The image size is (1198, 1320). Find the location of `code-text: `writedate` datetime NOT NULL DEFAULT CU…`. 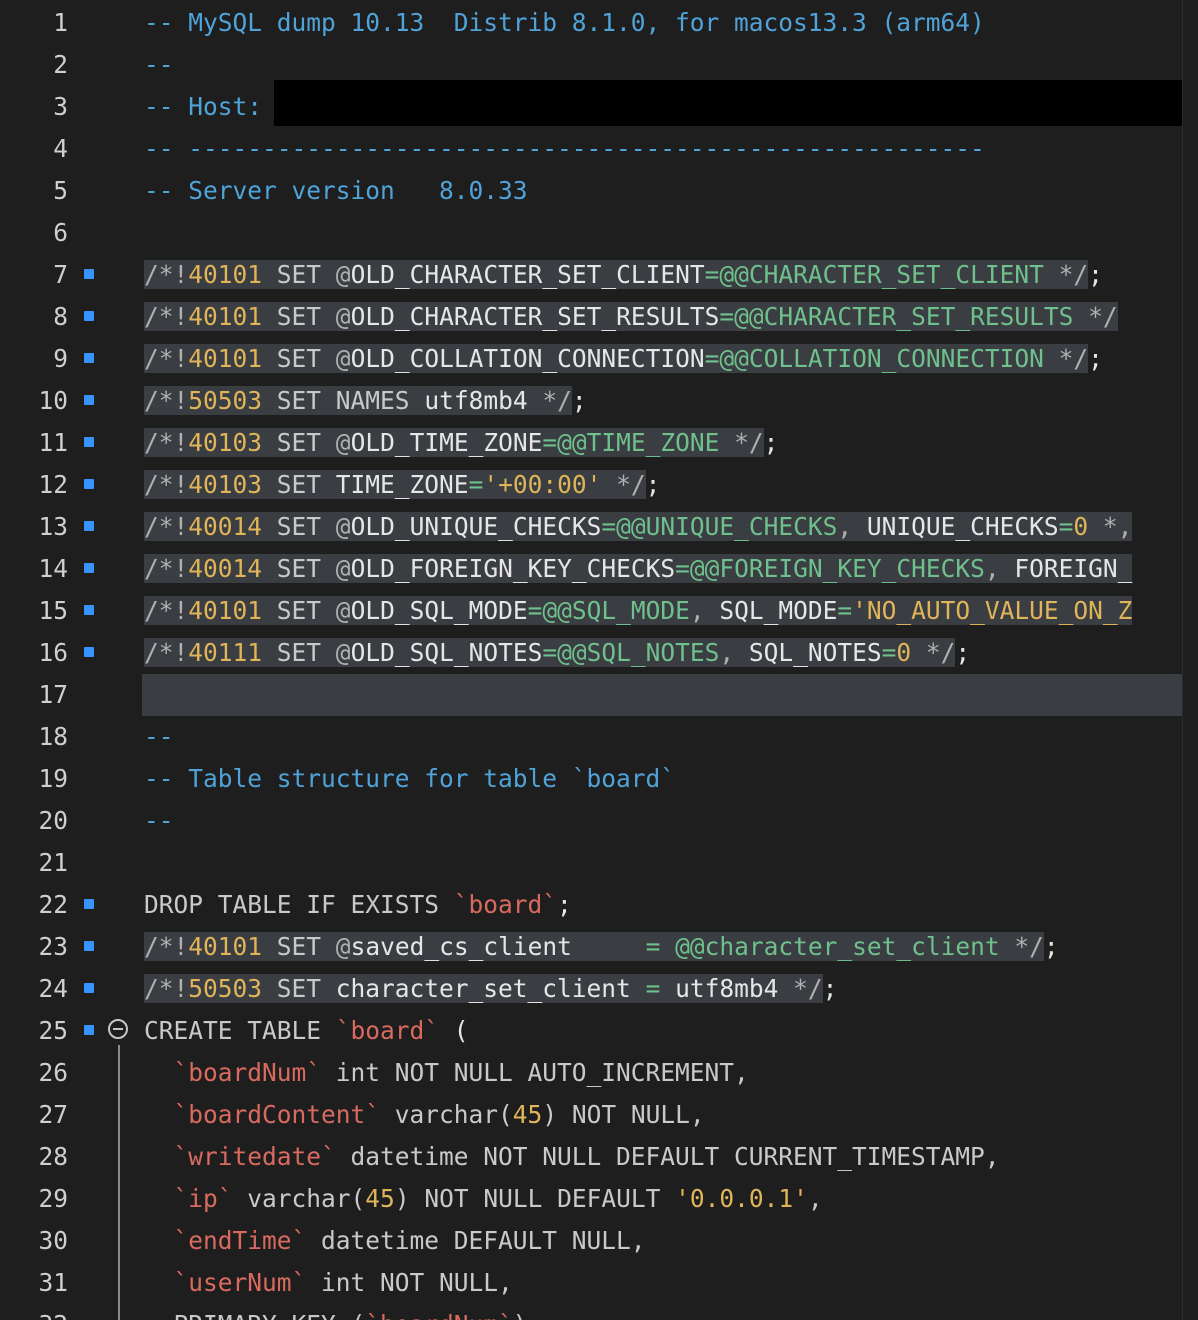

code-text: `writedate` datetime NOT NULL DEFAULT CU… is located at coordinates (572, 1157).